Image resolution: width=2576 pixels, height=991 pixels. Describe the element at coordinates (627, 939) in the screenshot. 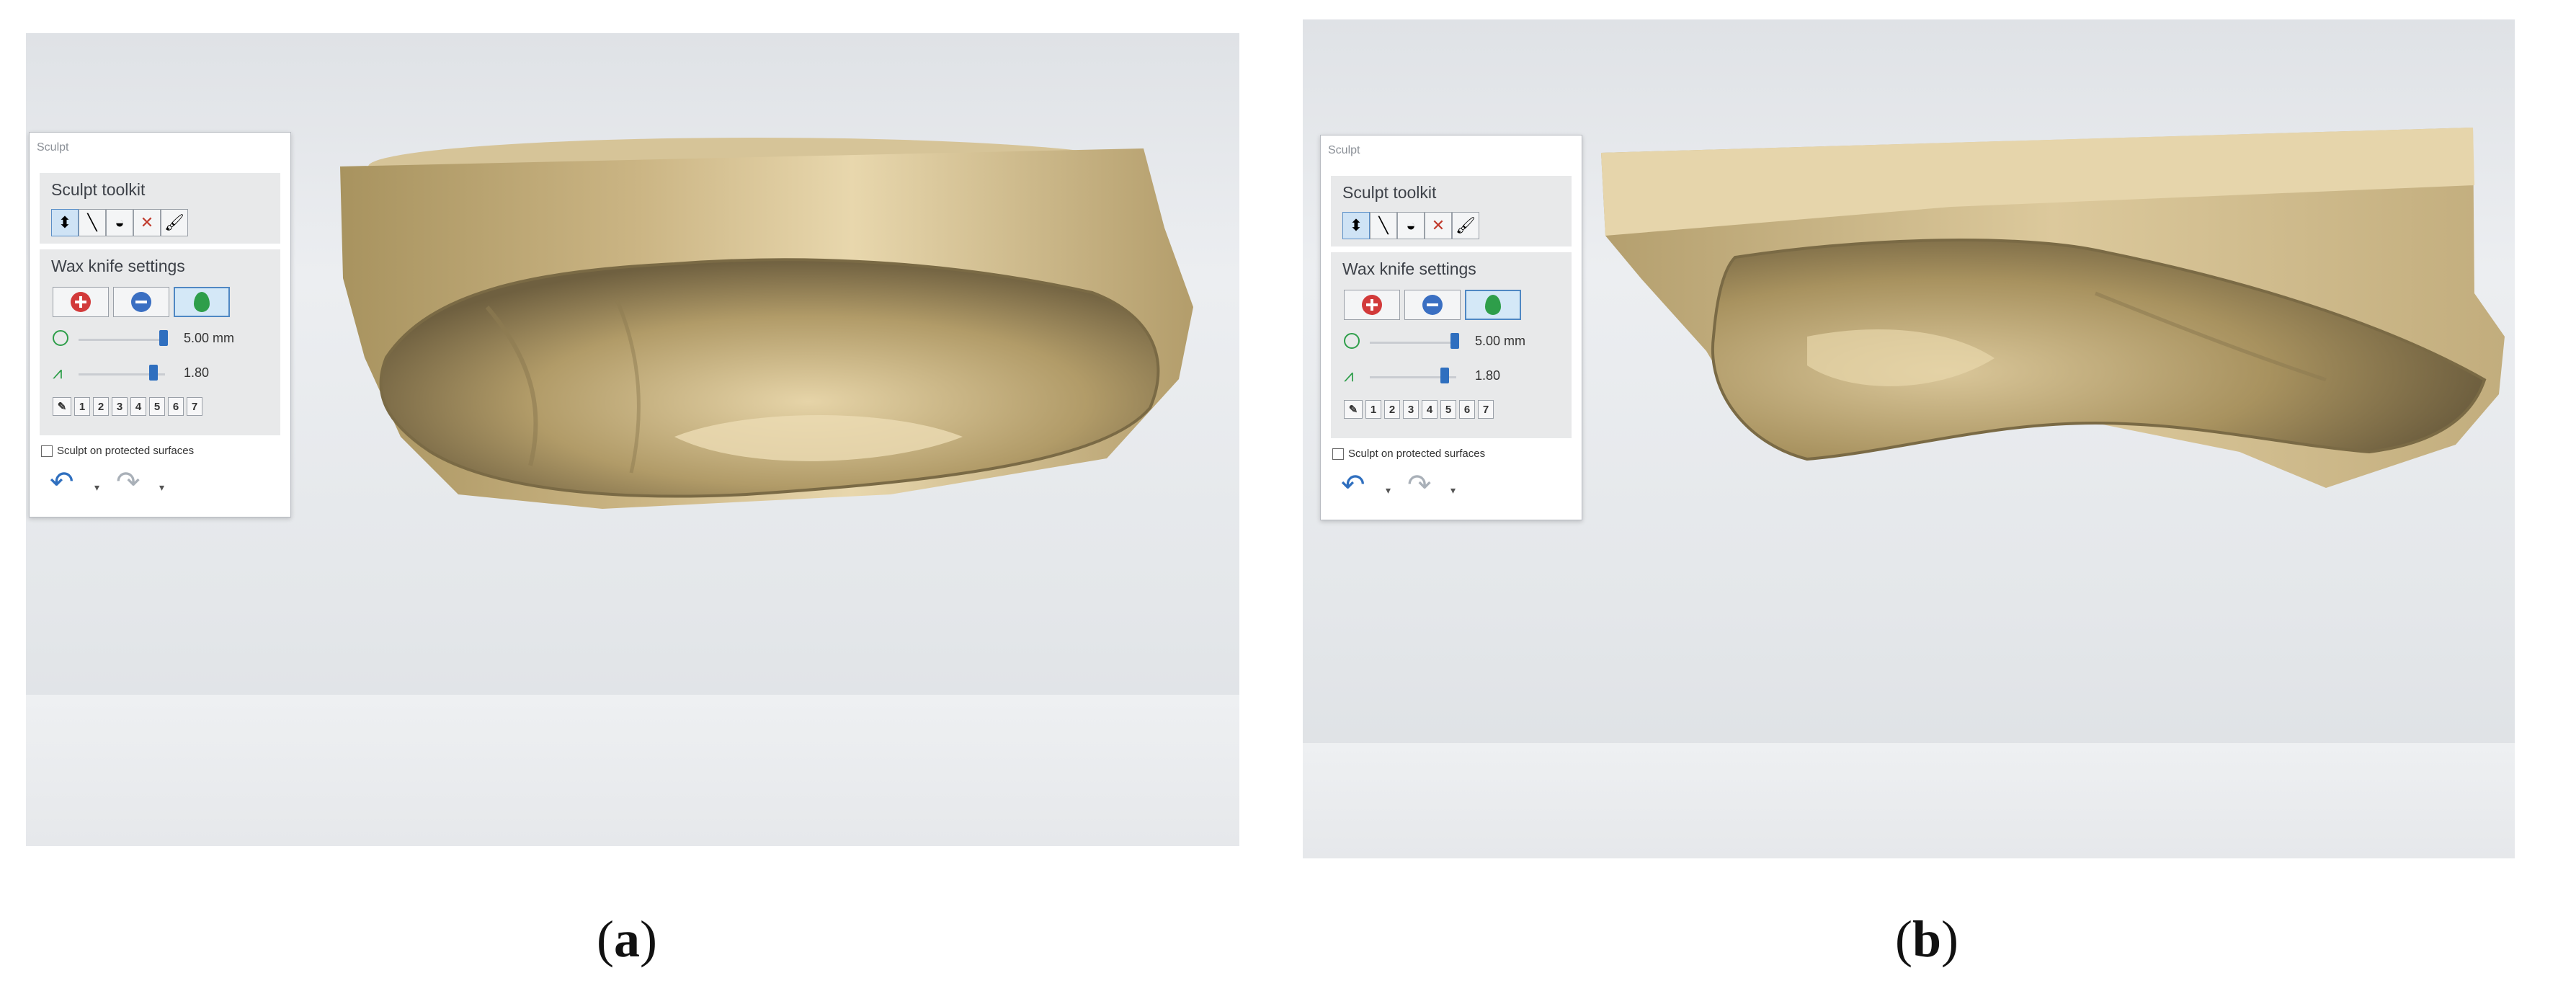

I see `caption-a: (a)` at that location.